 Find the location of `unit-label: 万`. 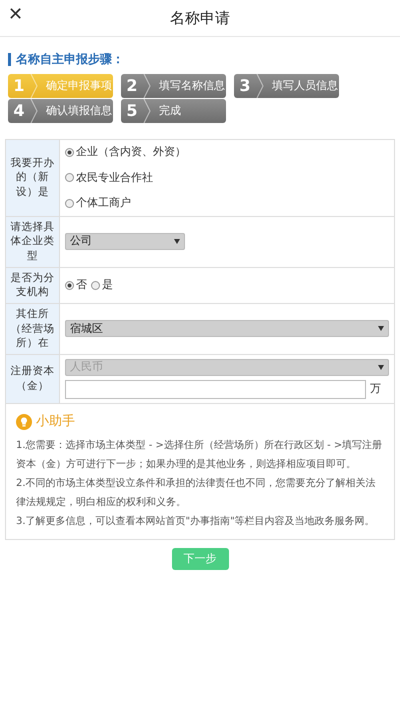

unit-label: 万 is located at coordinates (375, 389).